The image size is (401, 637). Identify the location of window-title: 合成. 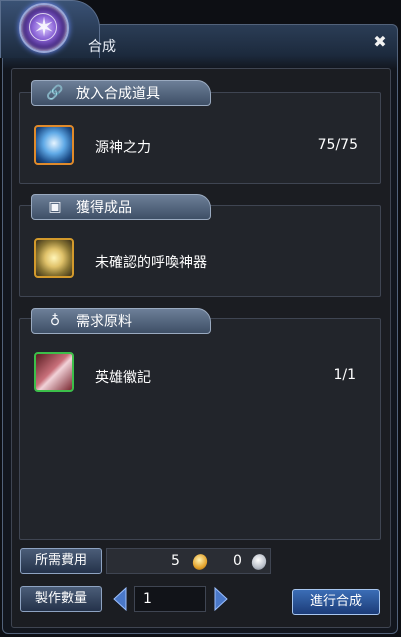
(102, 47).